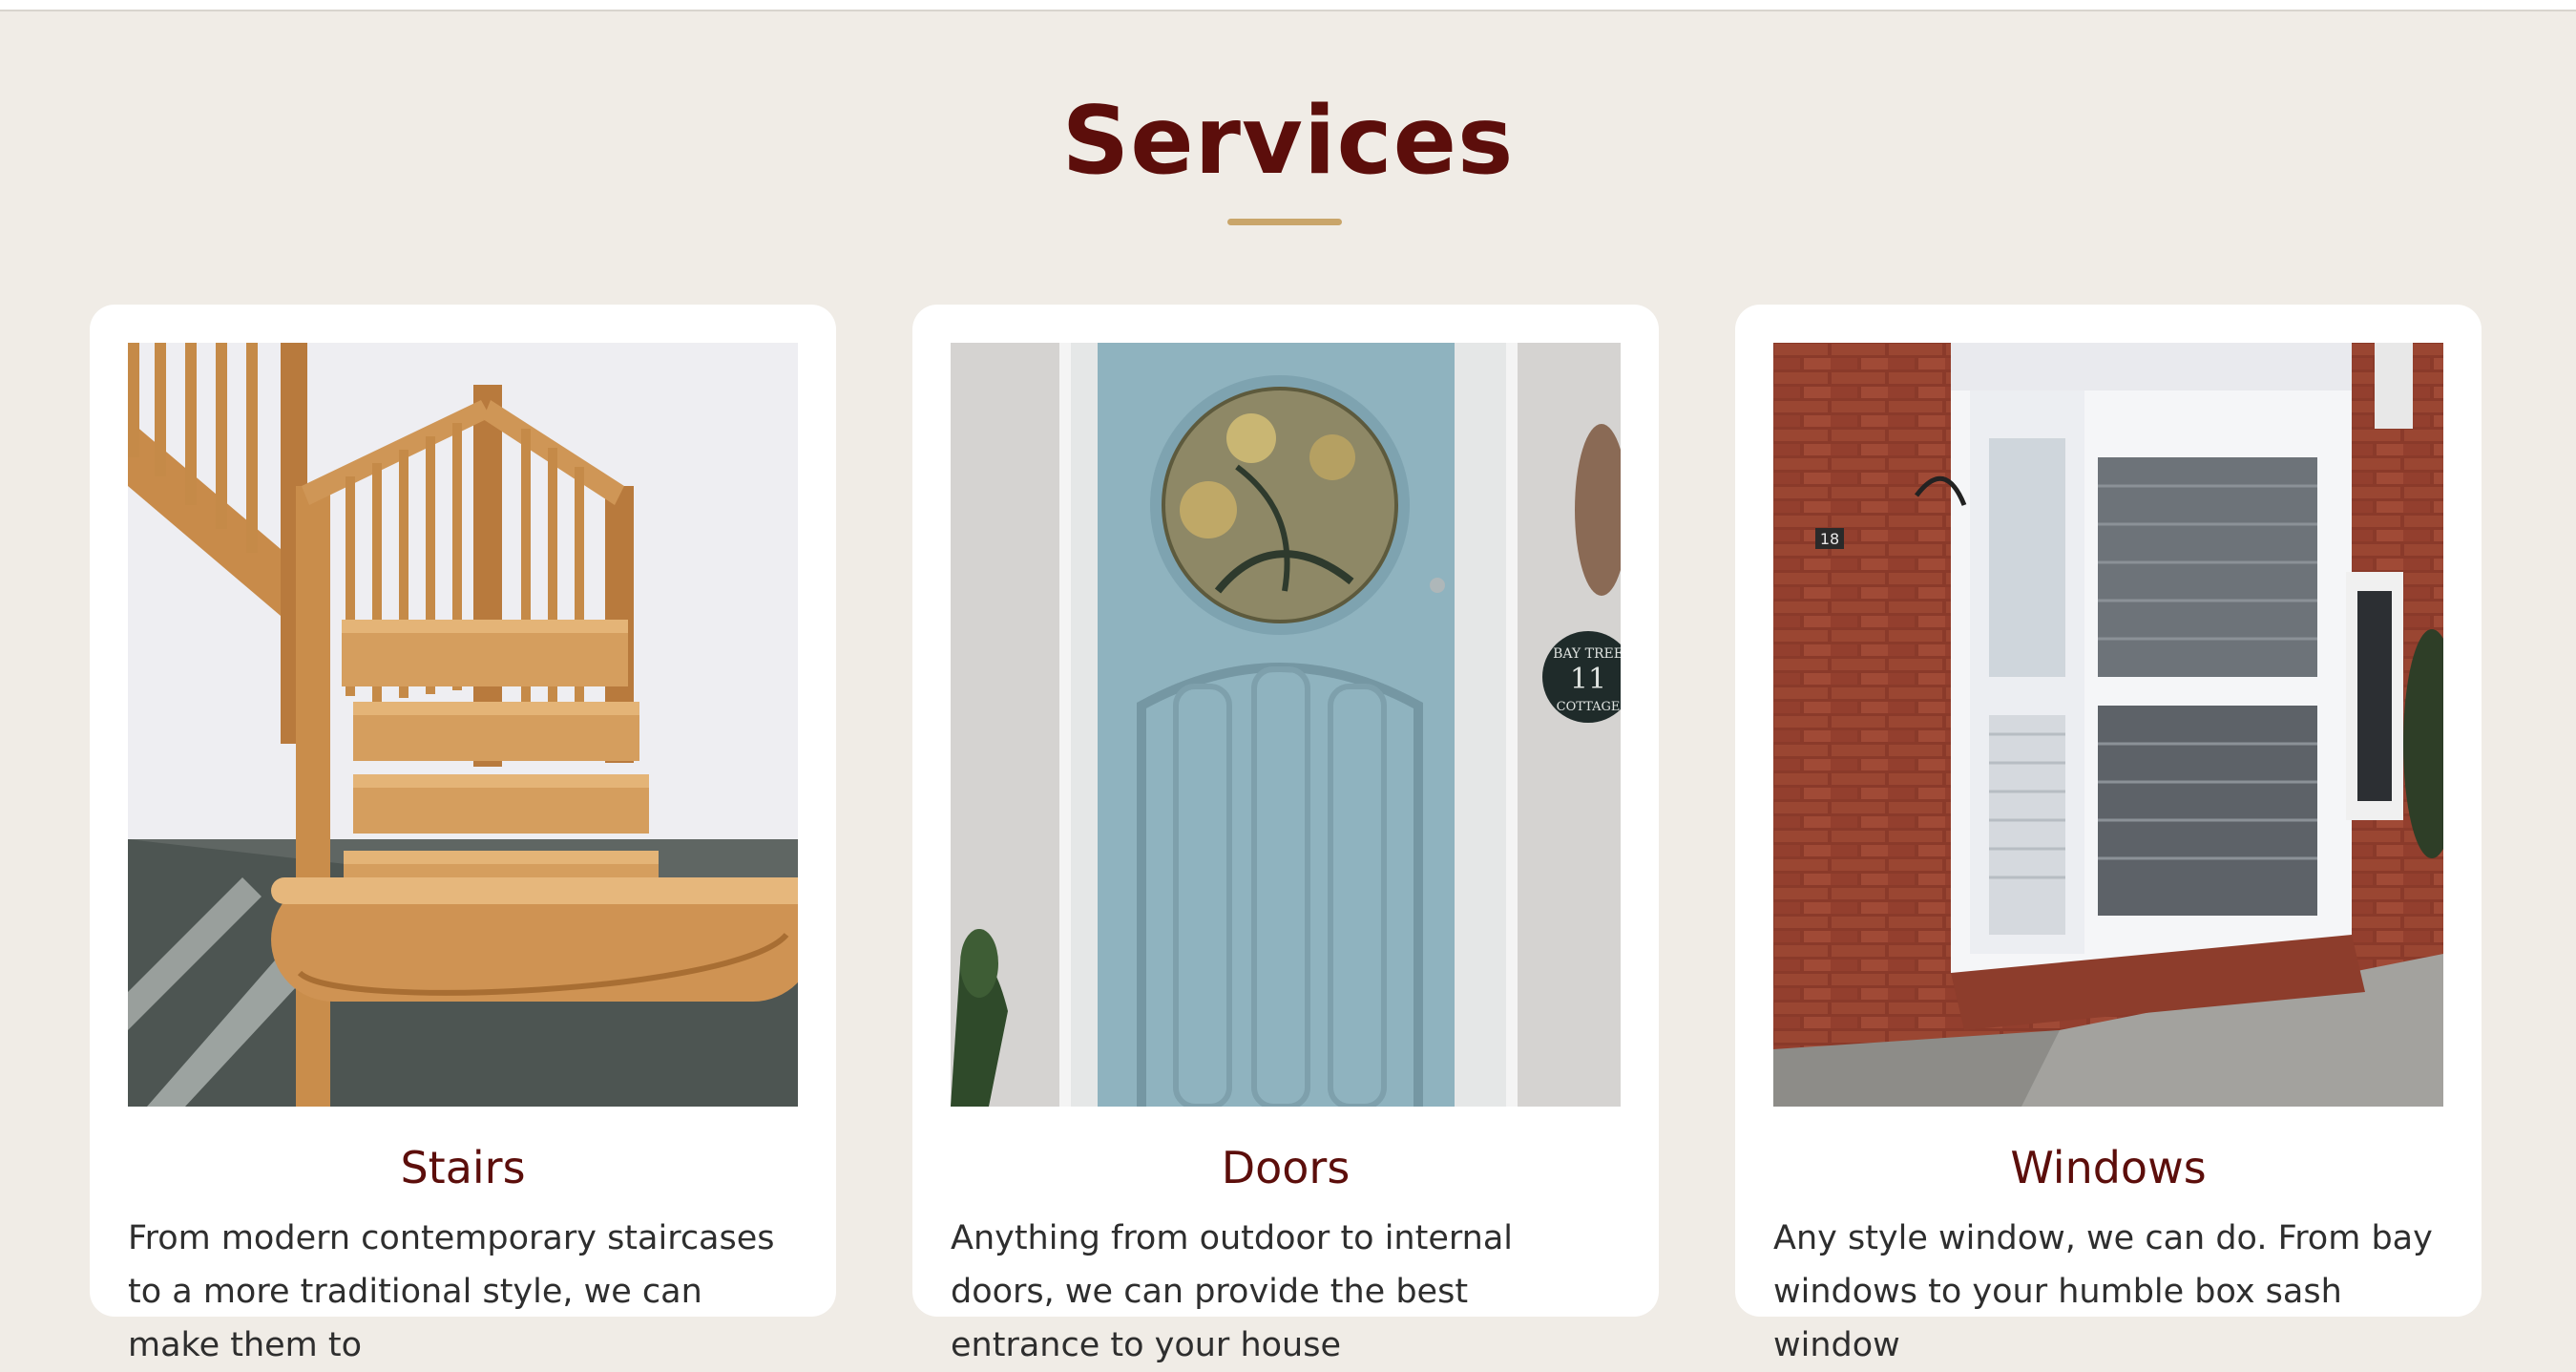  Describe the element at coordinates (1288, 142) in the screenshot. I see `section-title: Services` at that location.